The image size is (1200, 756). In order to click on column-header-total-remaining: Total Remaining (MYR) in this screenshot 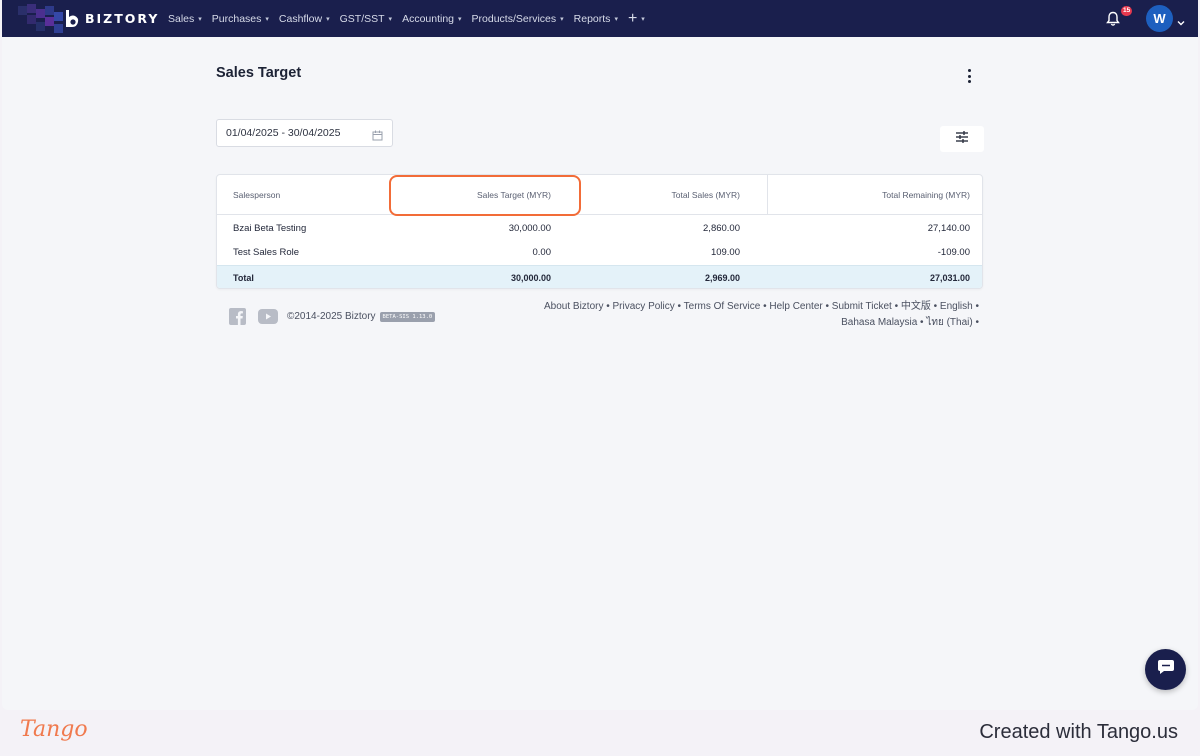, I will do `click(867, 195)`.